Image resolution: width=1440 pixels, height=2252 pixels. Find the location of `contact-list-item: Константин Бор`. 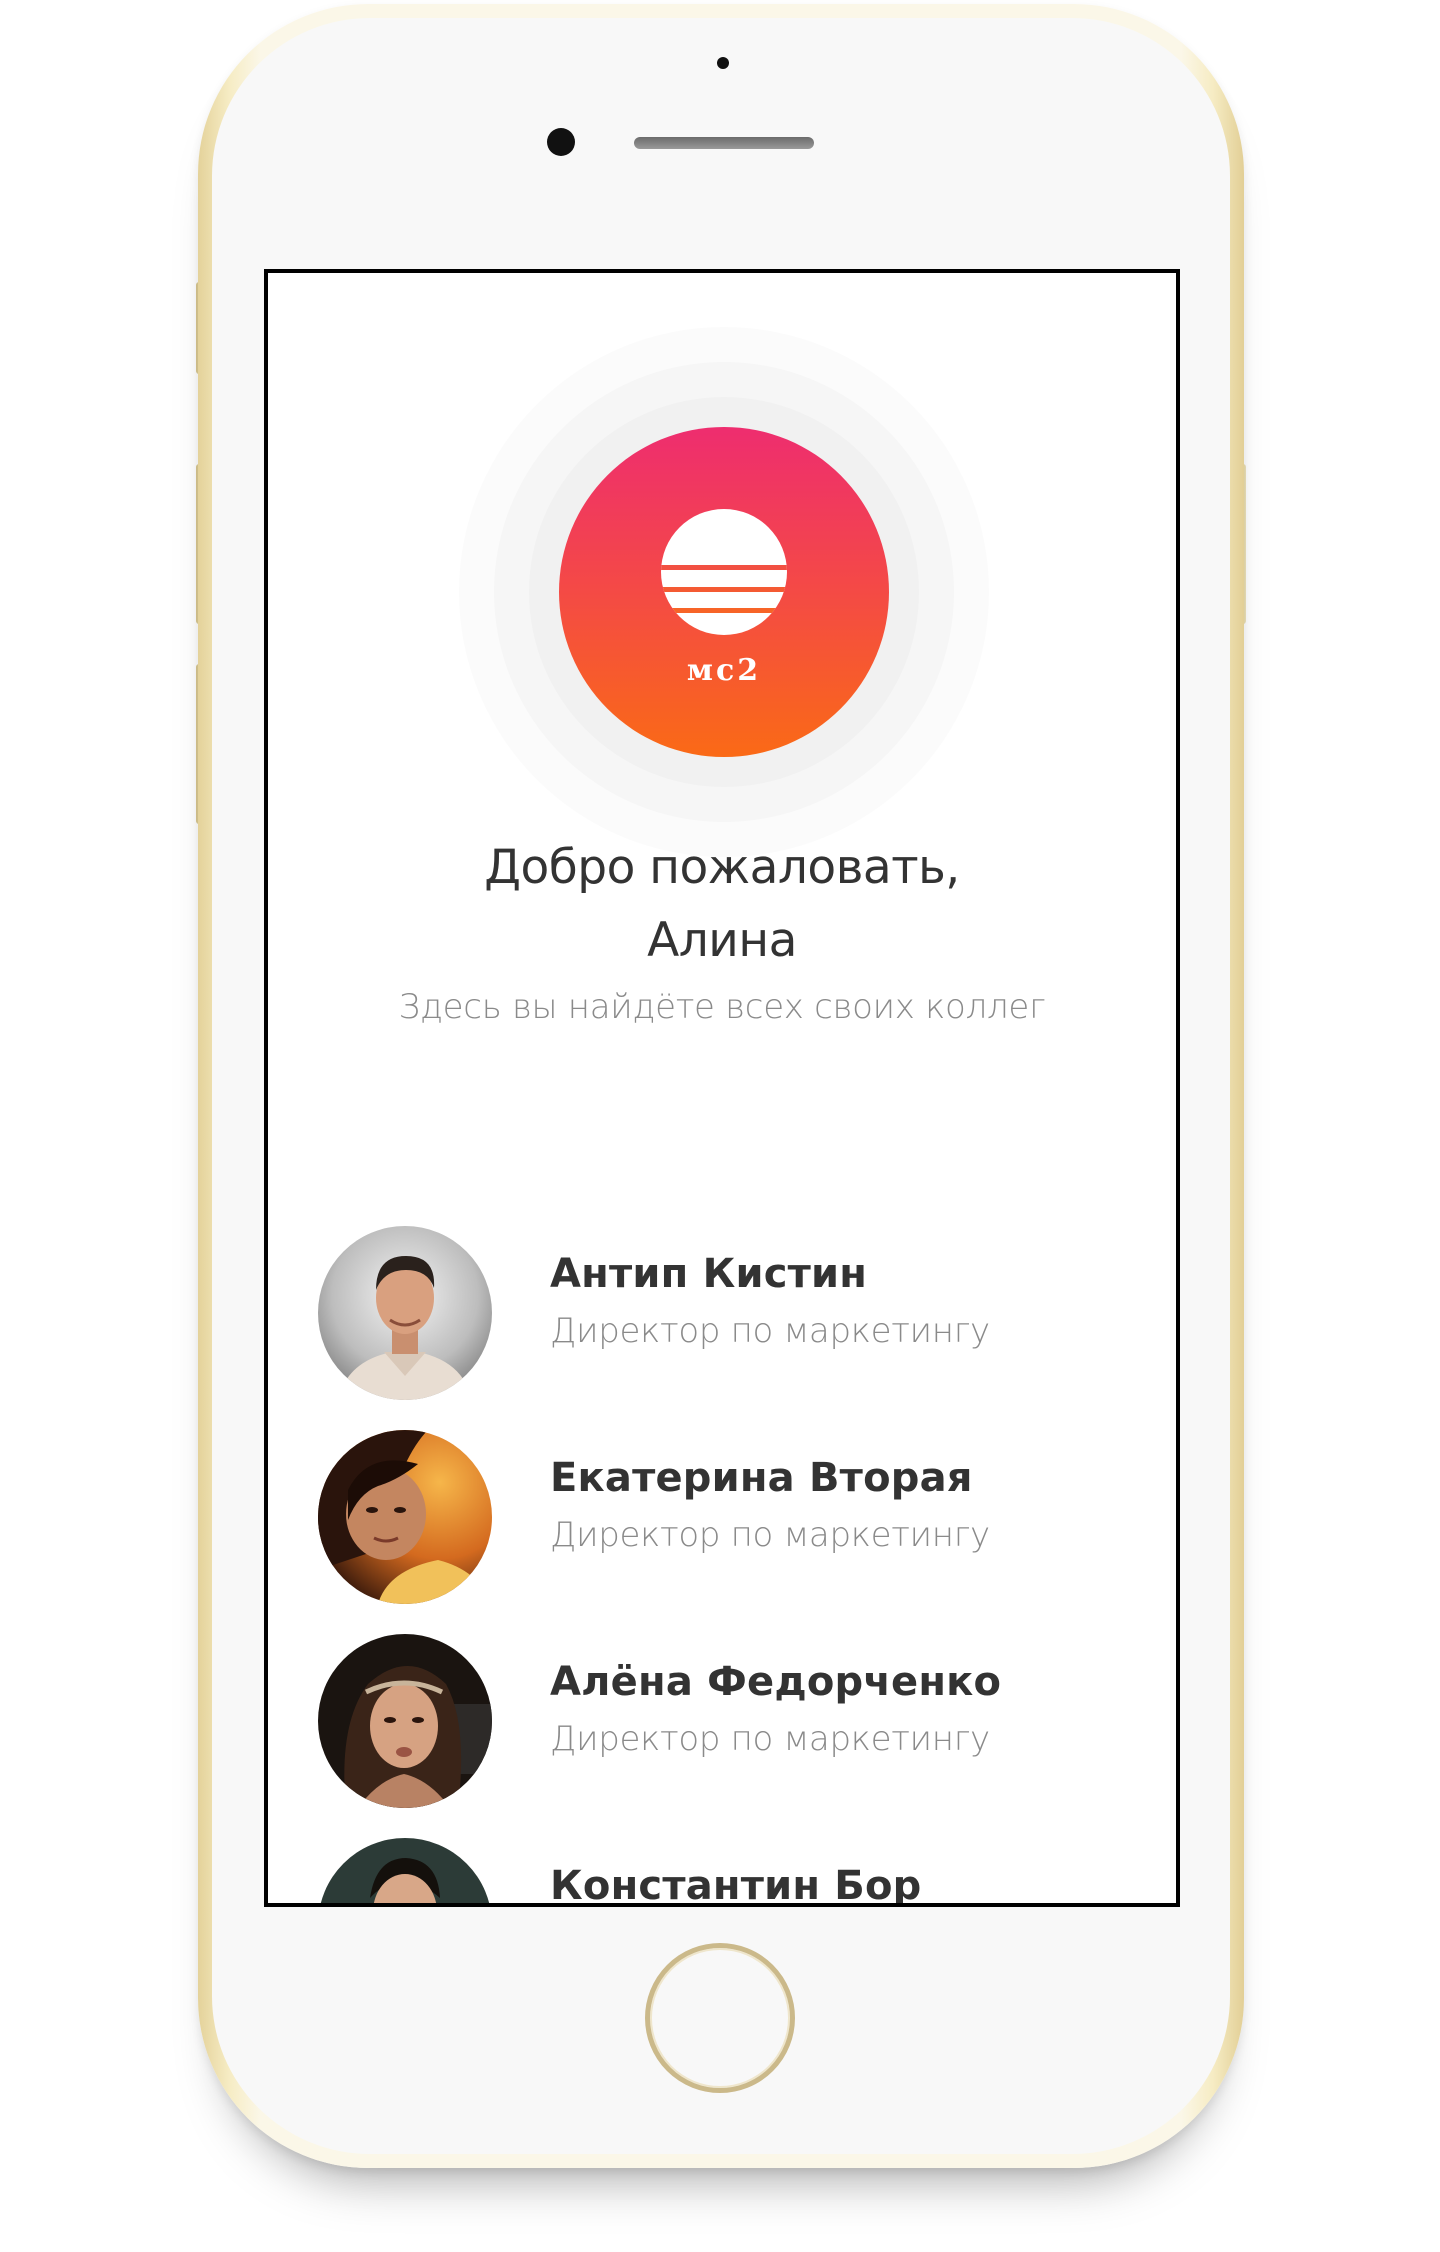

contact-list-item: Константин Бор is located at coordinates (722, 1872).